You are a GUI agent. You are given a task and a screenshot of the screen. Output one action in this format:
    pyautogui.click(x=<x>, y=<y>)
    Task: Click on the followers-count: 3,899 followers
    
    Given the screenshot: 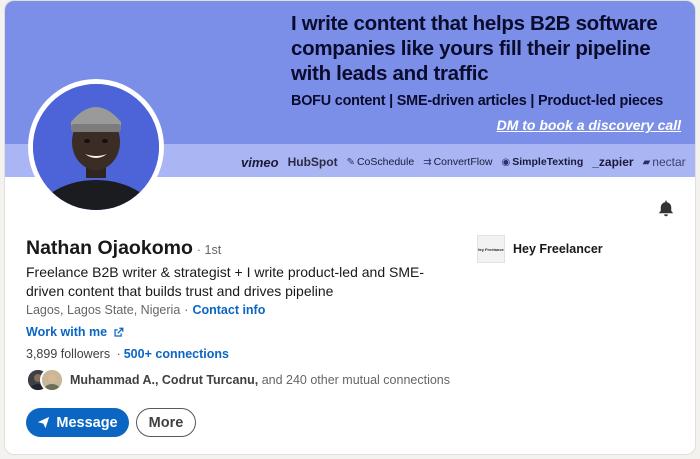 What is the action you would take?
    pyautogui.click(x=68, y=354)
    